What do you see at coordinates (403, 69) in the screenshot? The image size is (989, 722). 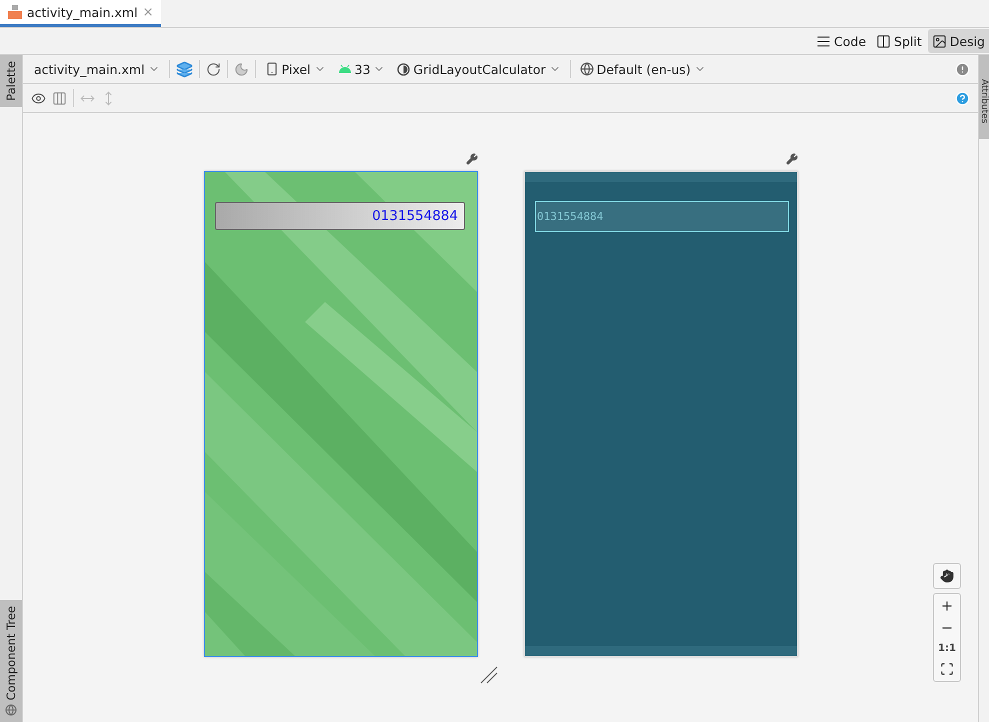 I see `half-circle-icon` at bounding box center [403, 69].